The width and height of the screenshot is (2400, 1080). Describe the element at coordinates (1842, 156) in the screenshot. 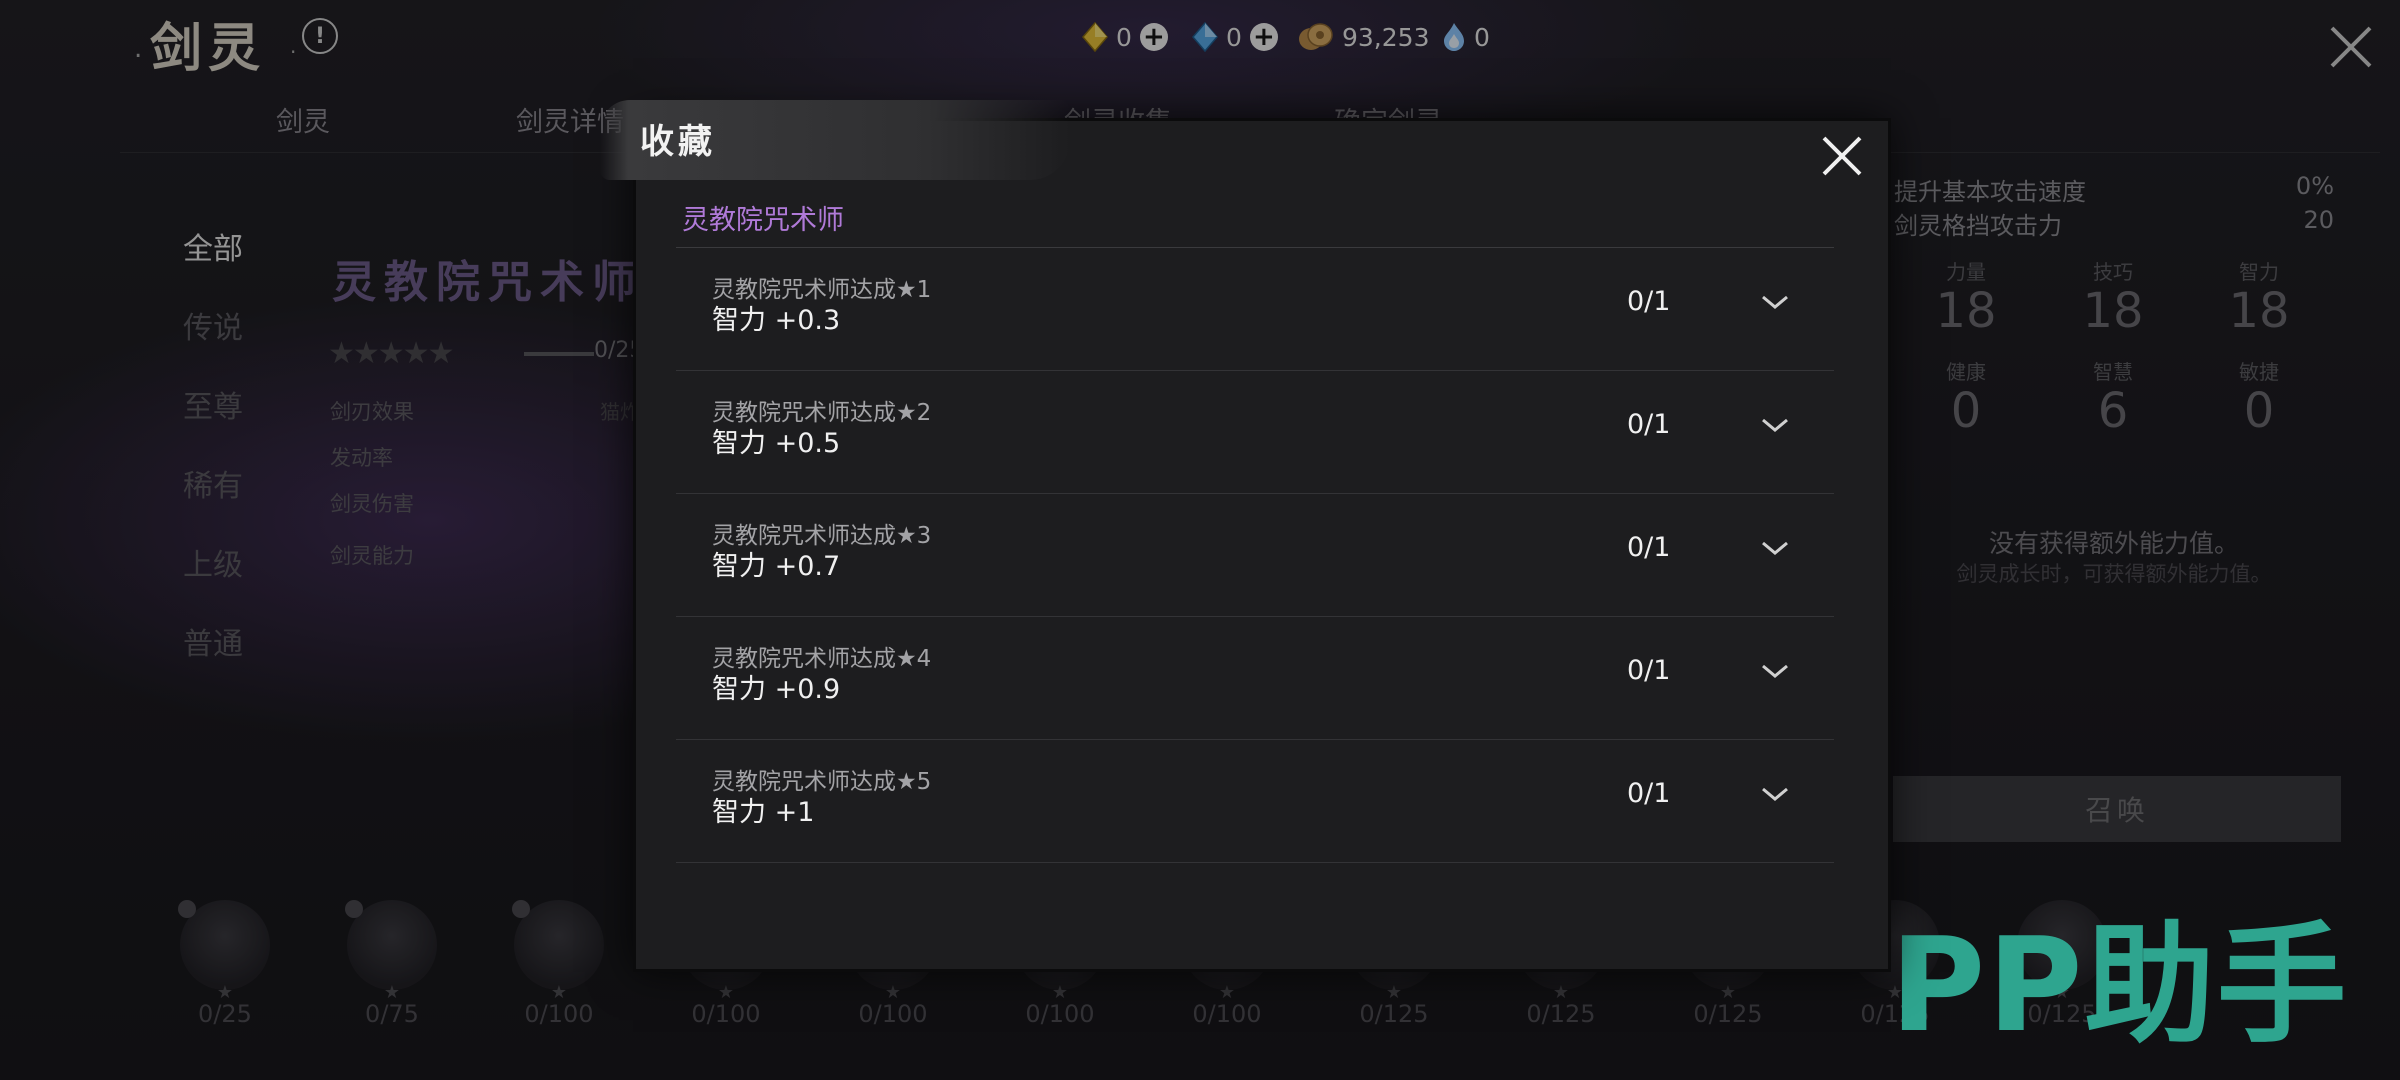

I see `close-icon` at that location.